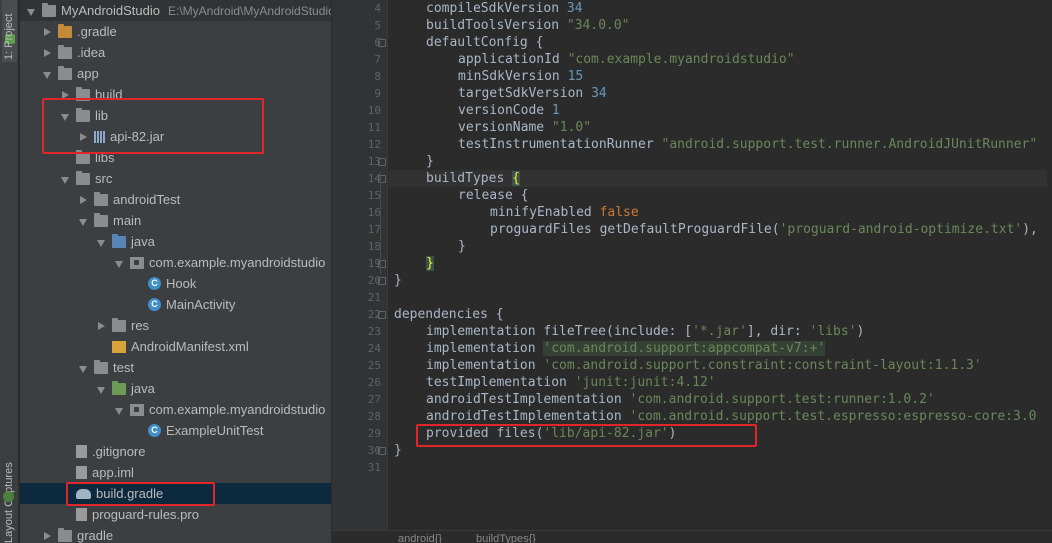 The image size is (1052, 543). Describe the element at coordinates (119, 324) in the screenshot. I see `resource-folder-icon` at that location.